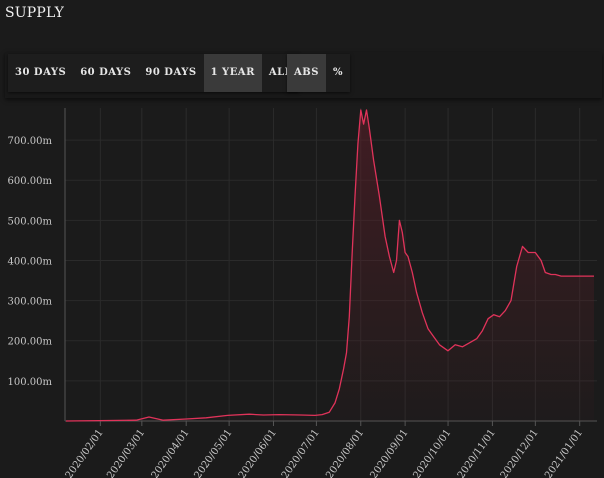 This screenshot has width=604, height=478. Describe the element at coordinates (390, 452) in the screenshot. I see `x-tick-label: 2020/09/01` at that location.